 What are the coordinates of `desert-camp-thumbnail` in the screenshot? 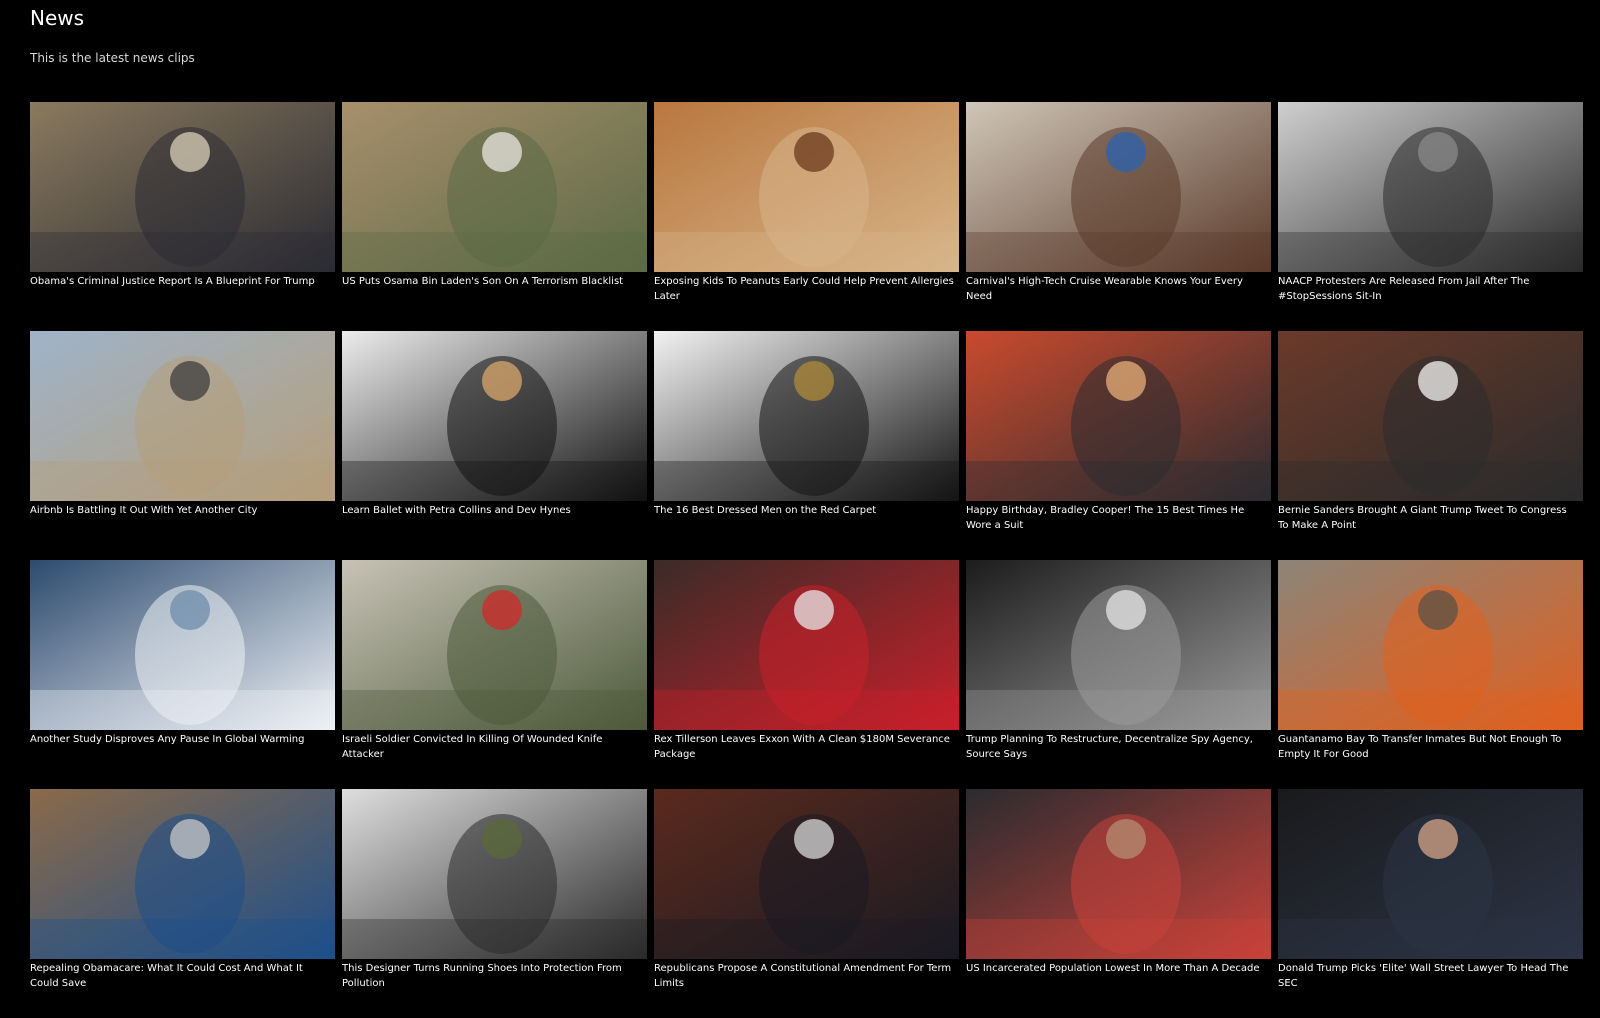 It's located at (494, 187).